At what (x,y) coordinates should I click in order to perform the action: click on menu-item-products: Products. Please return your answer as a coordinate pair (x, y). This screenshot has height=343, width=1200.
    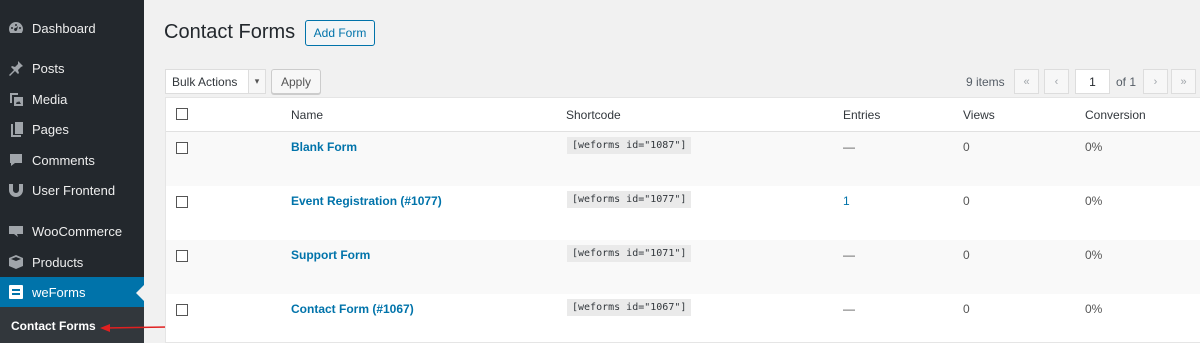
    Looking at the image, I should click on (72, 262).